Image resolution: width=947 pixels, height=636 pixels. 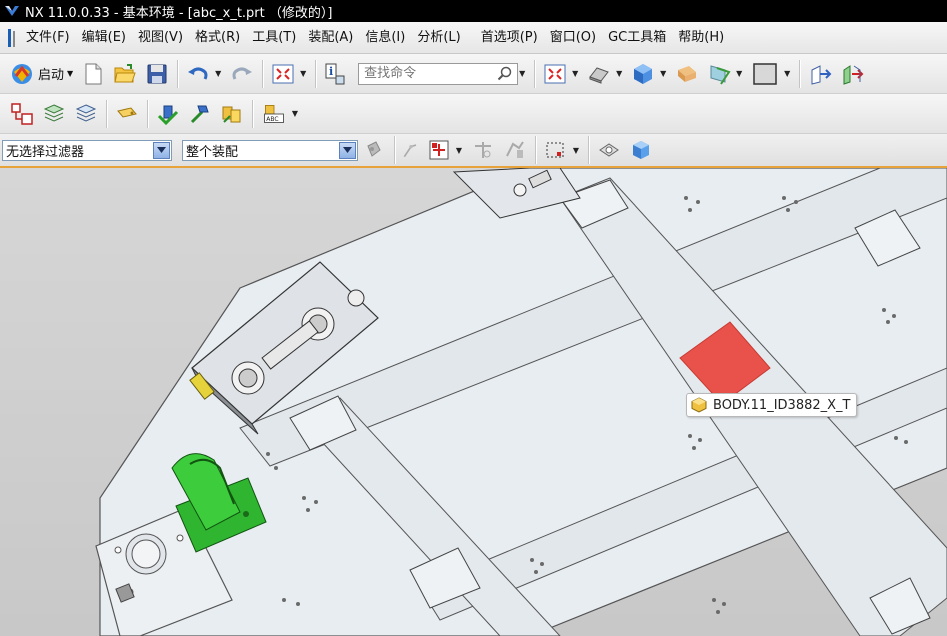 What do you see at coordinates (22, 73) in the screenshot?
I see `start-icon` at bounding box center [22, 73].